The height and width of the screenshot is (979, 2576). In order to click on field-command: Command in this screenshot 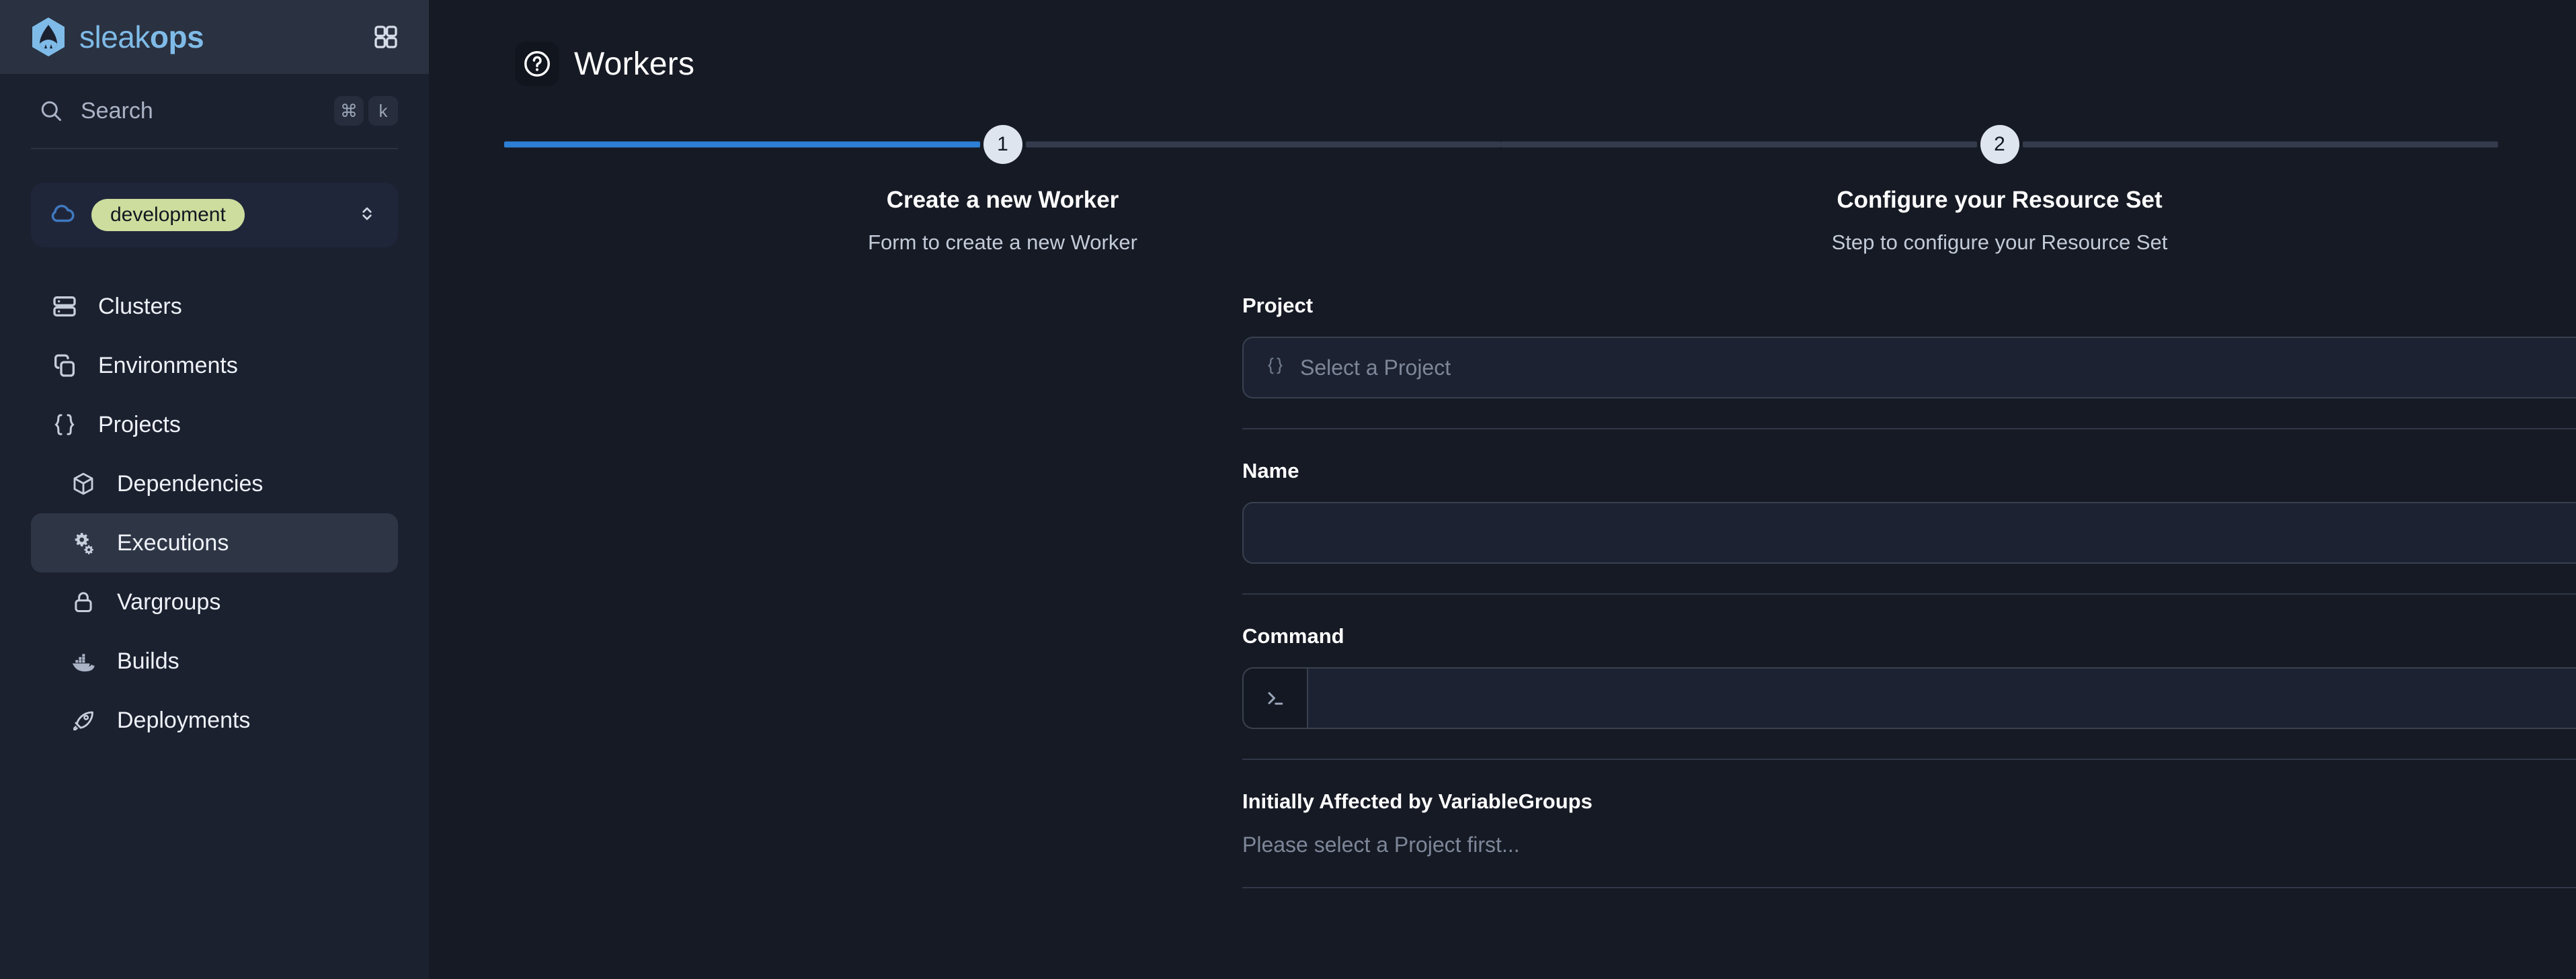, I will do `click(1909, 676)`.